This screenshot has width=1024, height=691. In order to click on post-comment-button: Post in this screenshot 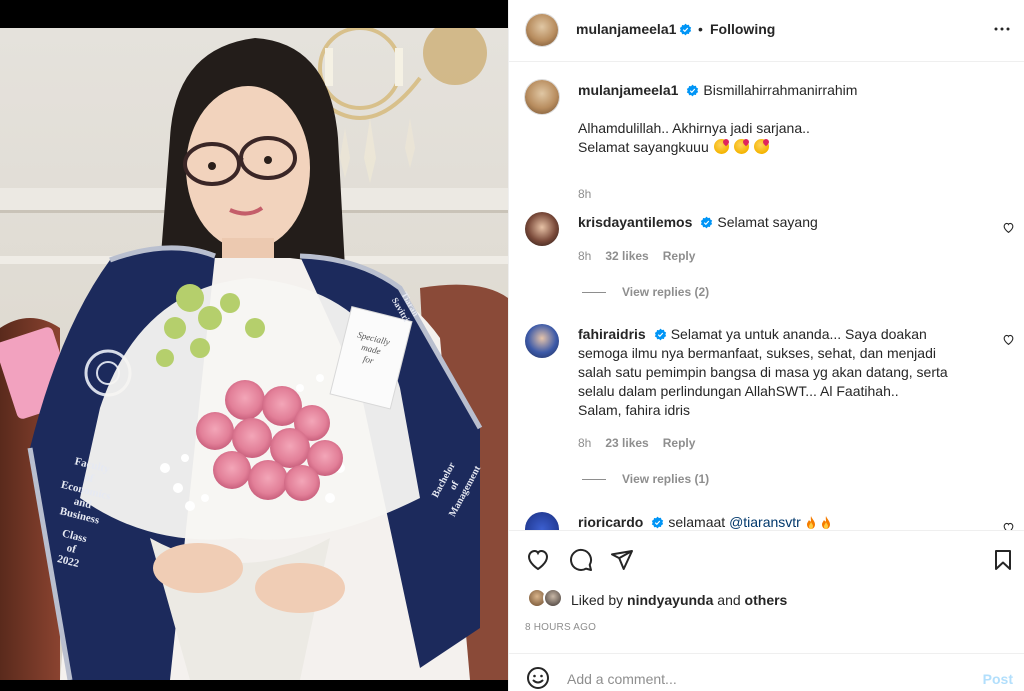, I will do `click(998, 679)`.